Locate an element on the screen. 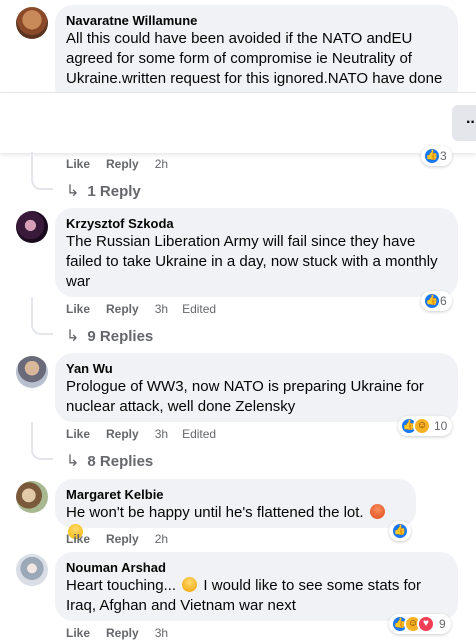  love-reaction-icon: ♥ is located at coordinates (426, 624).